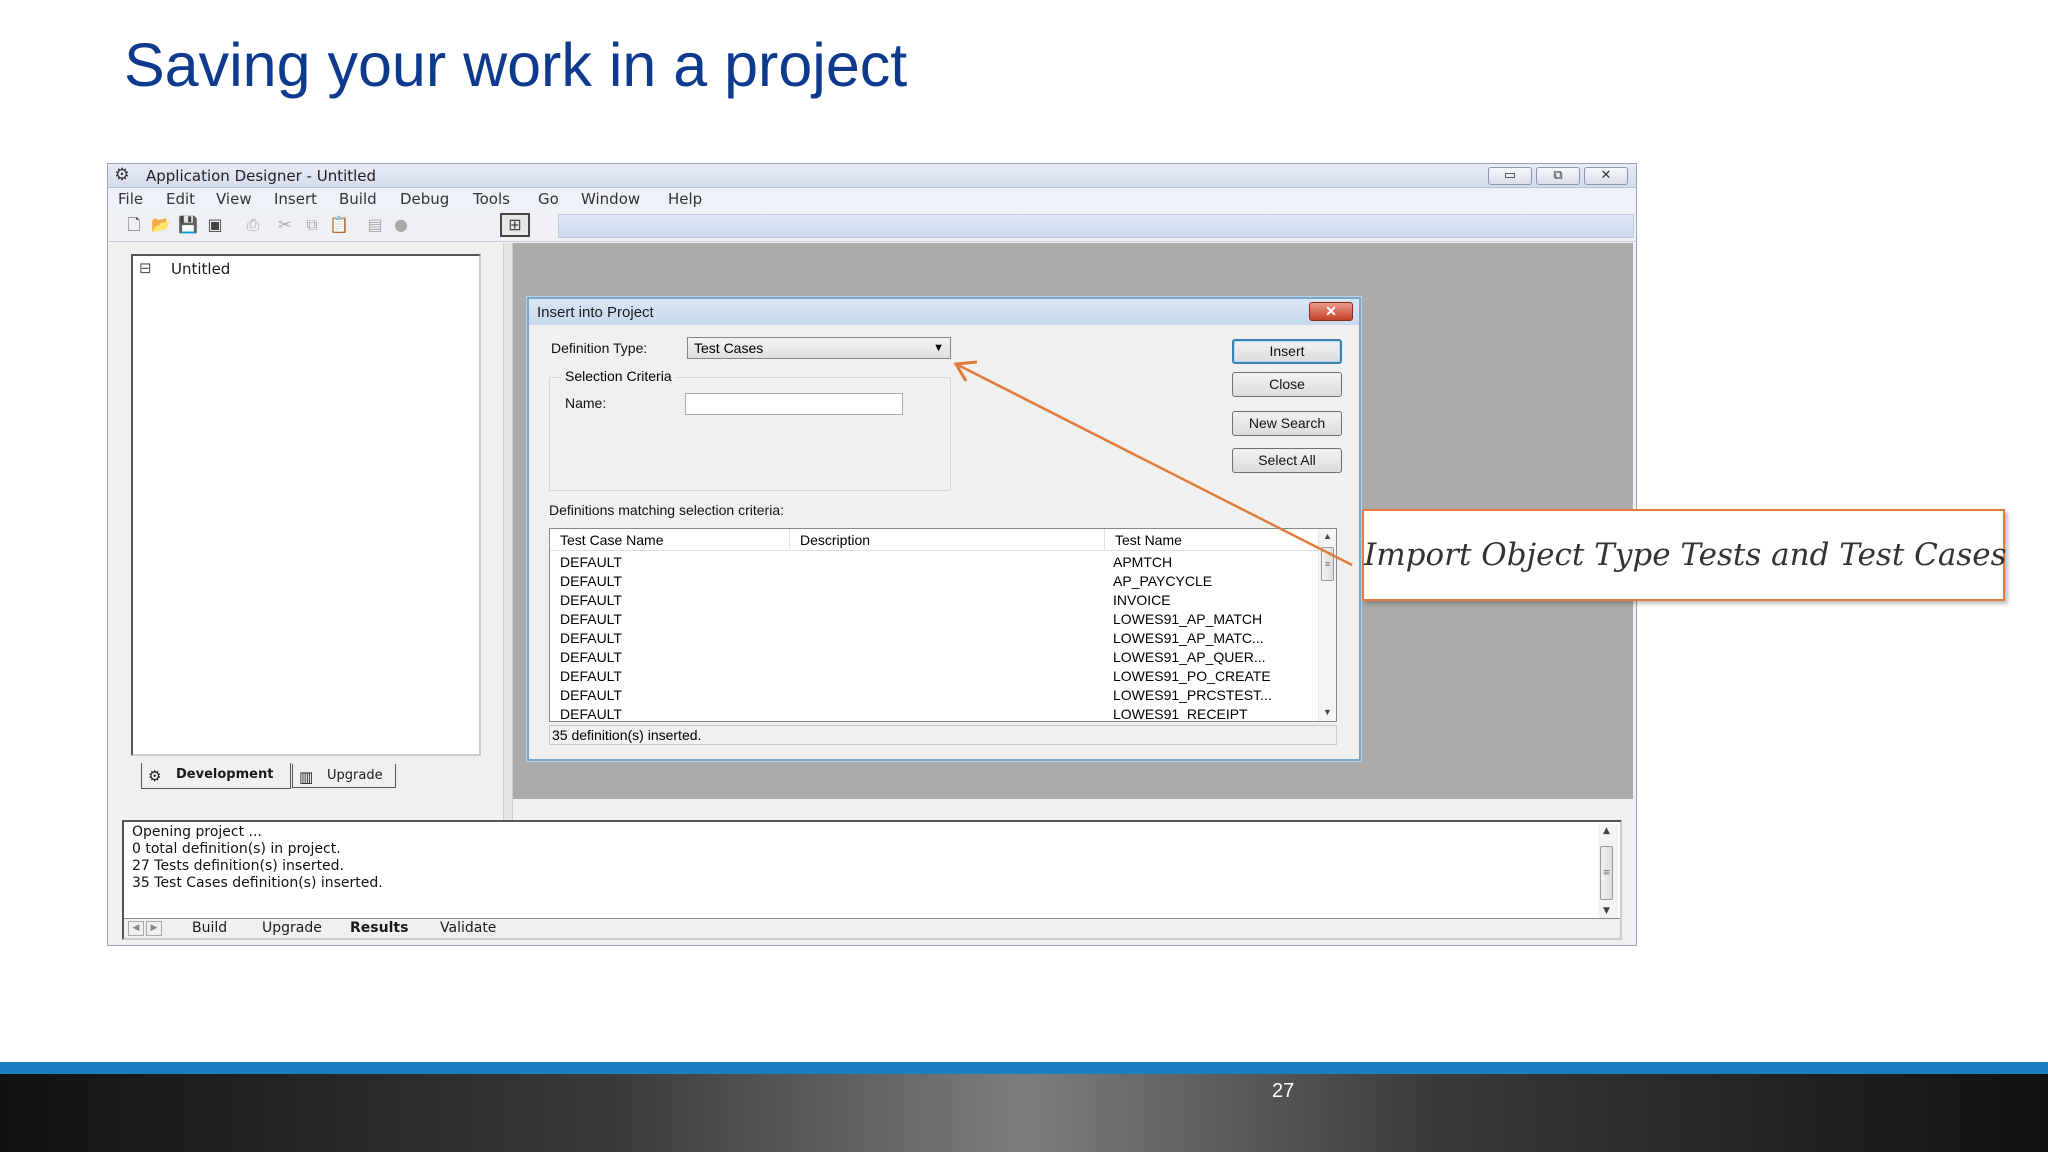 The height and width of the screenshot is (1152, 2048). Describe the element at coordinates (595, 312) in the screenshot. I see `dialog-title: Insert into Project` at that location.